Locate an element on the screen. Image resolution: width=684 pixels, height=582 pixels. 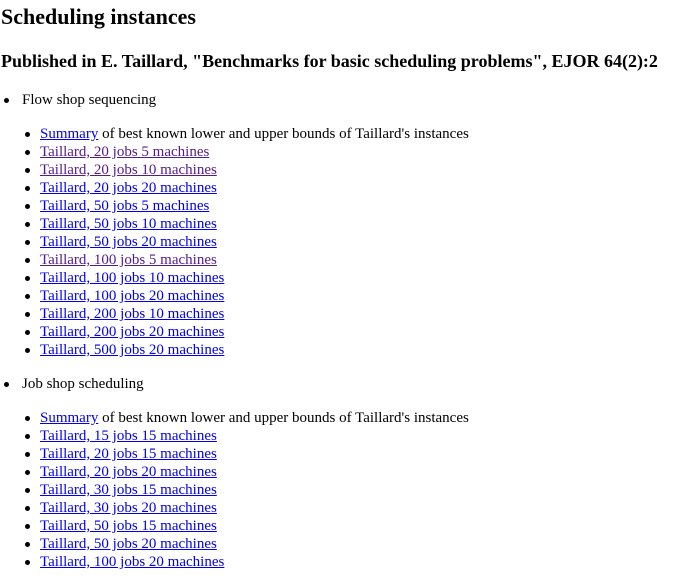
list-item: Taillard, 200 jobs 10 machines is located at coordinates (234, 314).